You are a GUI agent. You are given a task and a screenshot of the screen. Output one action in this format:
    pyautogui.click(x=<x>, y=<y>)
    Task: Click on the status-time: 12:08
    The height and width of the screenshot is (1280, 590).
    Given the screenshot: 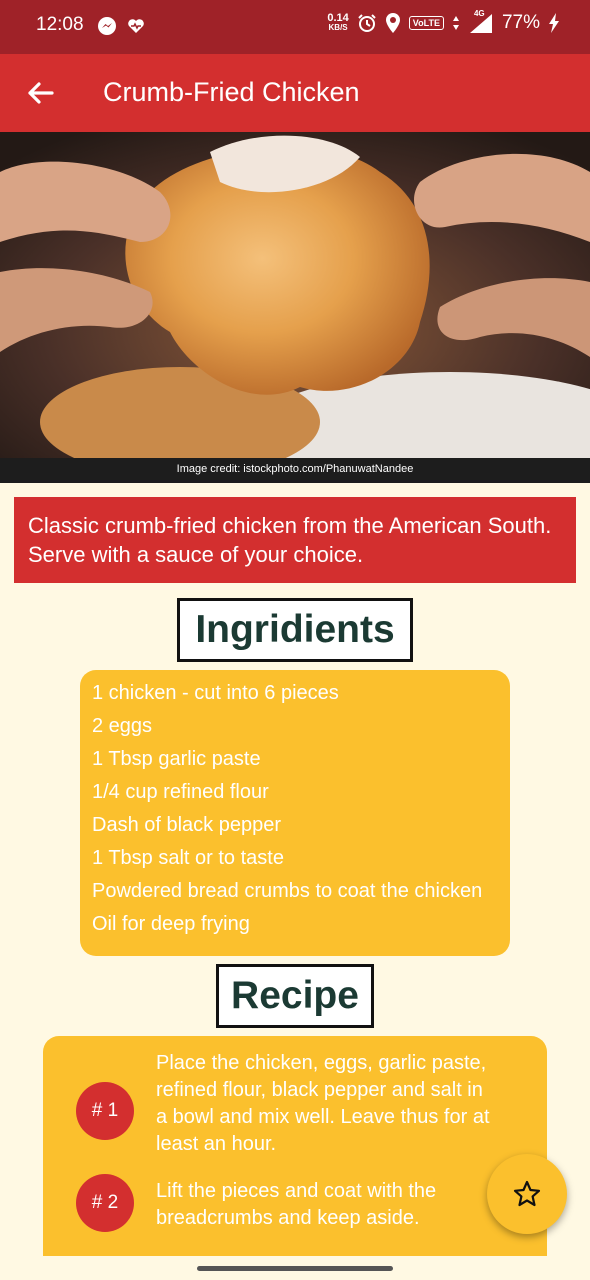 What is the action you would take?
    pyautogui.click(x=60, y=24)
    